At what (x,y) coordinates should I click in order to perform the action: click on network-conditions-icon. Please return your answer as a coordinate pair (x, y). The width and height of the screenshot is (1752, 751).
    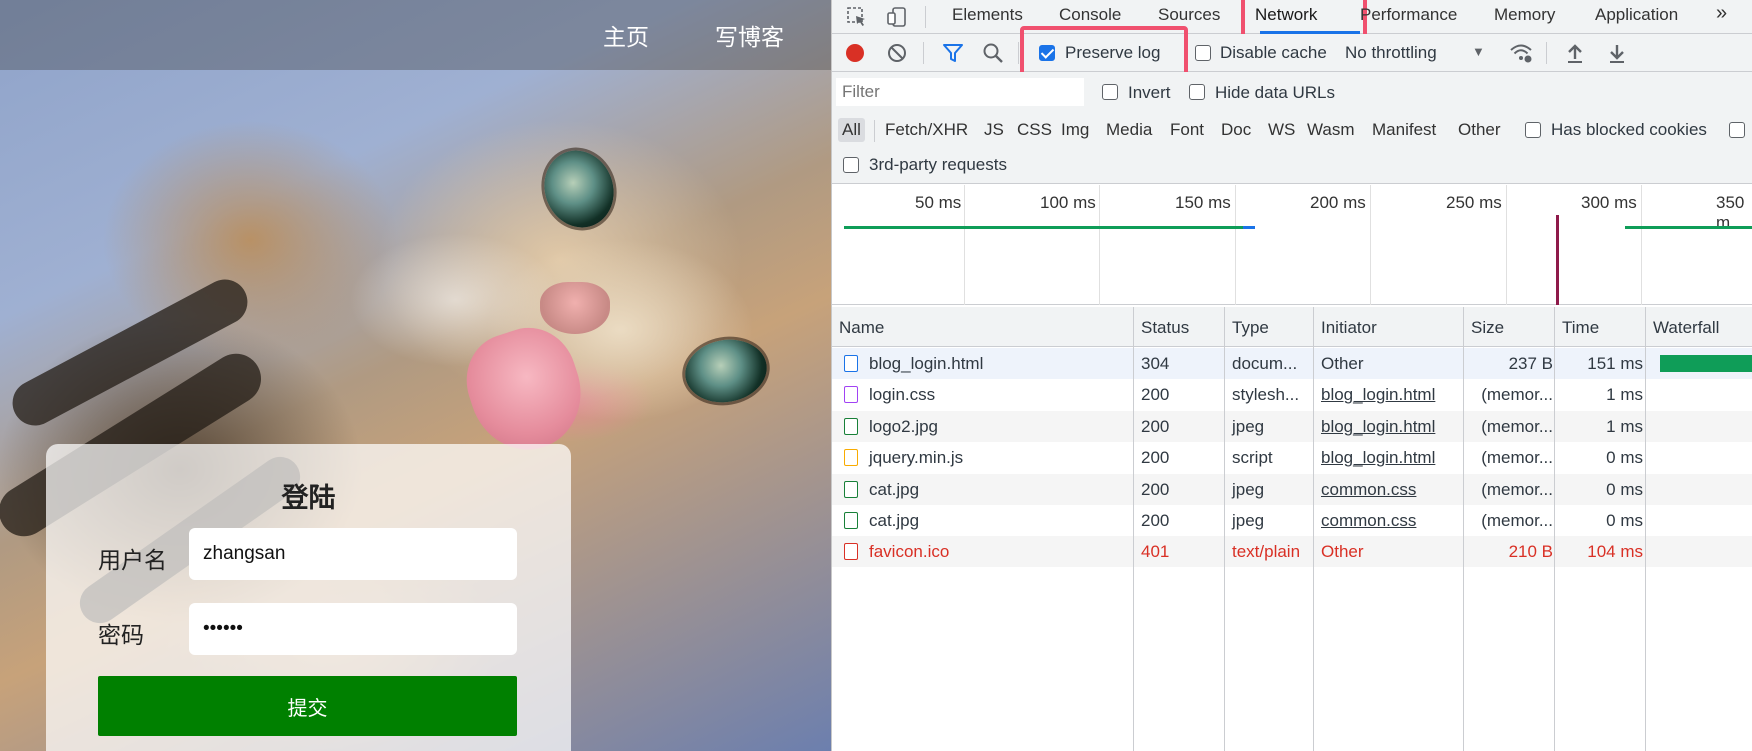
    Looking at the image, I should click on (1521, 53).